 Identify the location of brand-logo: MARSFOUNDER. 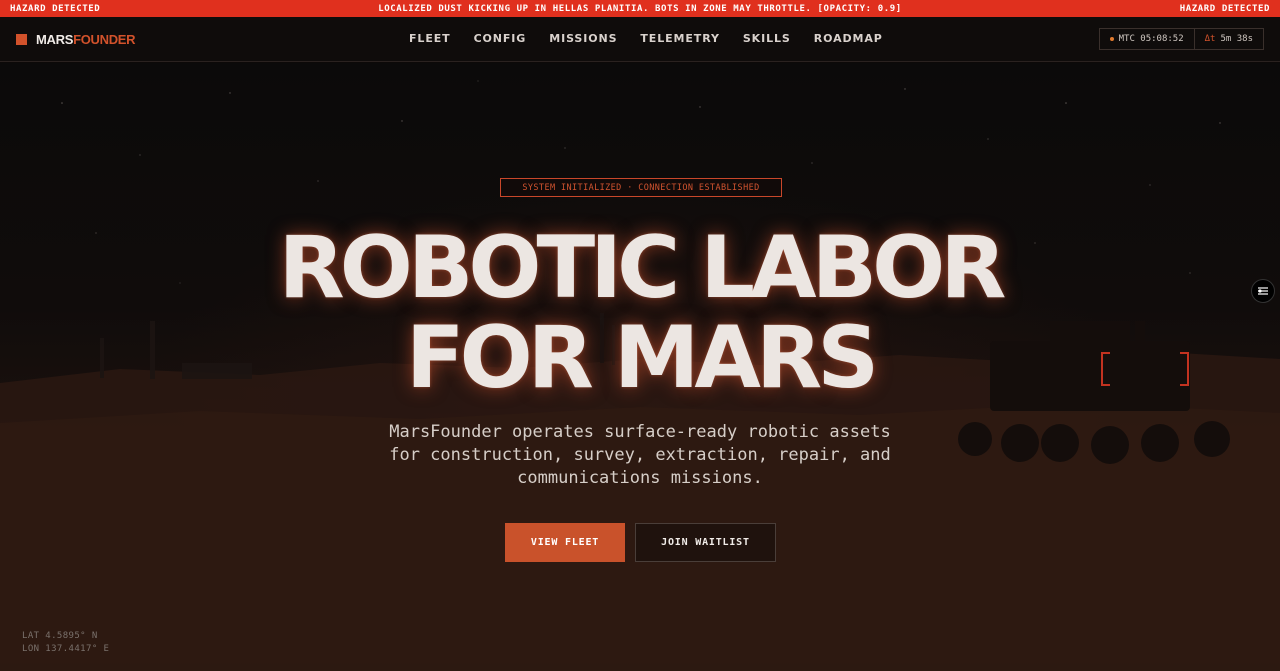
(76, 39).